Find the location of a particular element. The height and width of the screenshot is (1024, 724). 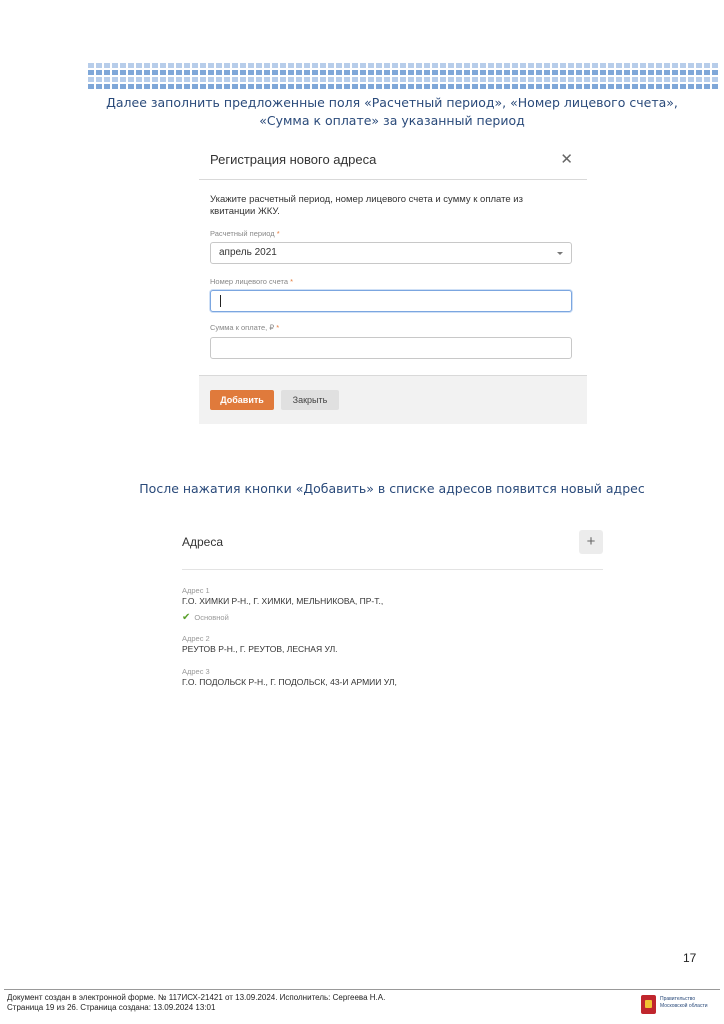

period-label: Расчетный период * is located at coordinates (245, 233).